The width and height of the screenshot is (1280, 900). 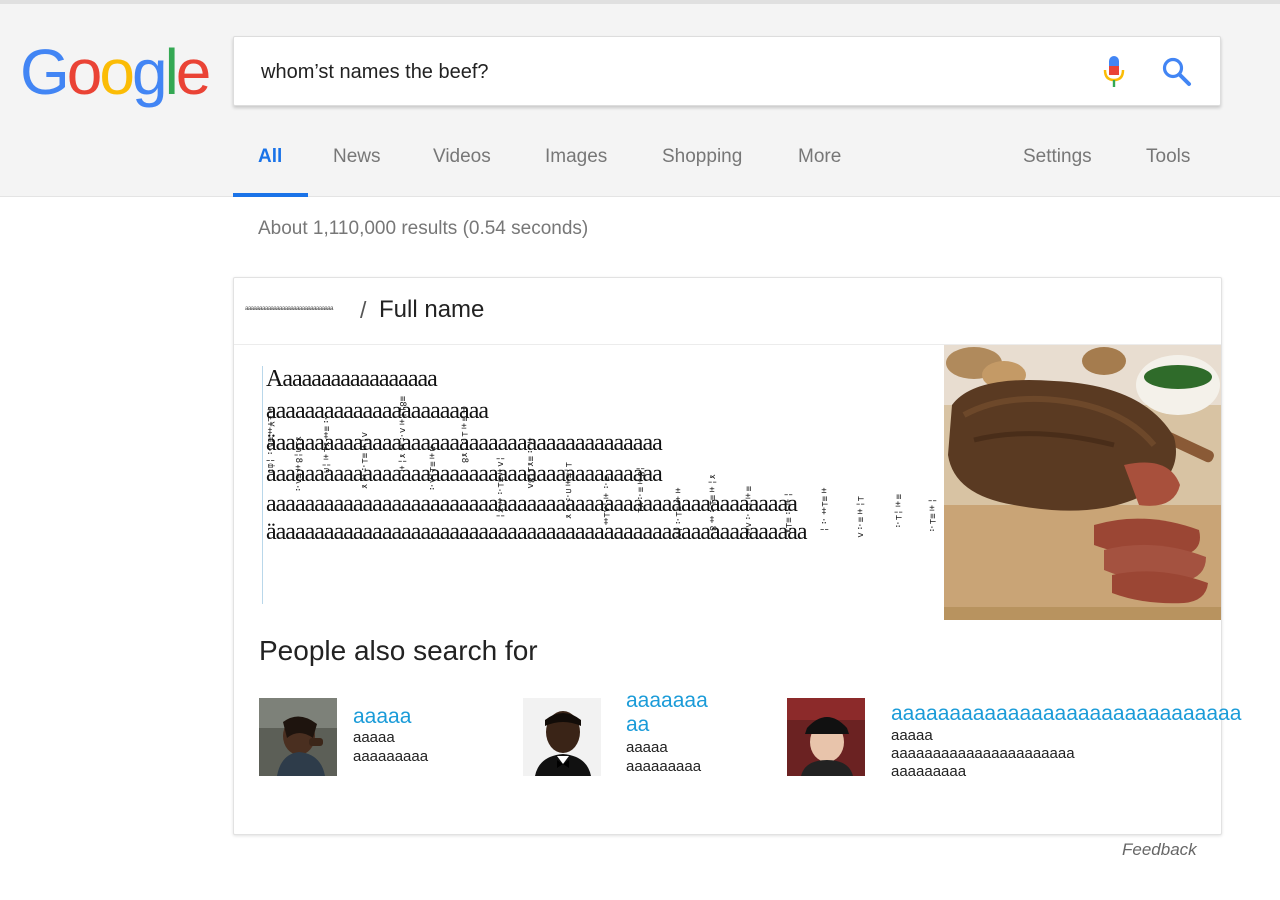 I want to click on person-desc: aaaaaaaaaaaaaaaaaaaaaa, so click(x=983, y=753).